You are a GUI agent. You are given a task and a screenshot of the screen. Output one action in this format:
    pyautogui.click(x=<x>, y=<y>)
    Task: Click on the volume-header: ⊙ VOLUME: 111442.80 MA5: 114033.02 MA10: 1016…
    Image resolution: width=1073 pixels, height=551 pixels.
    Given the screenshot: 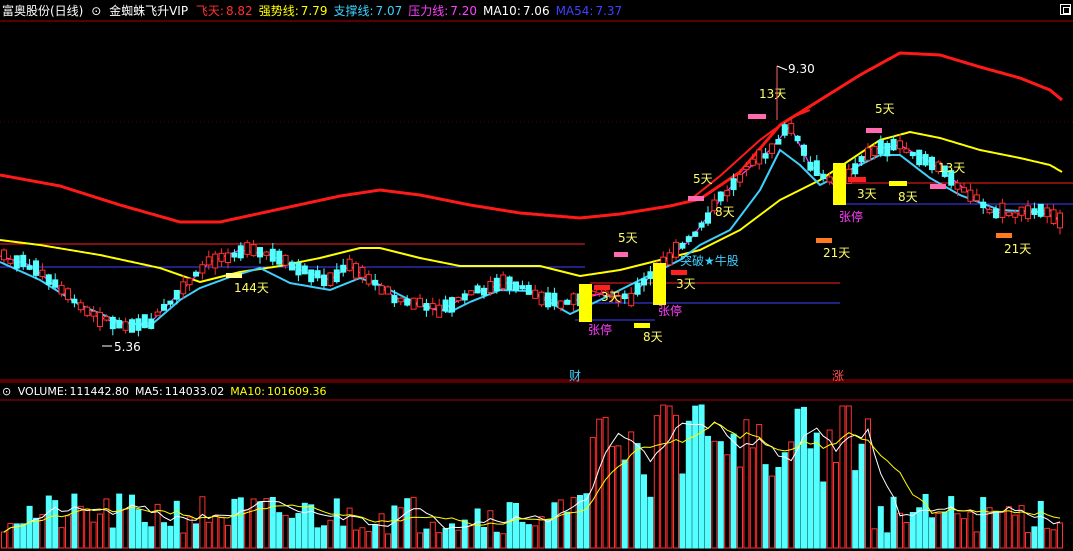 What is the action you would take?
    pyautogui.click(x=168, y=392)
    